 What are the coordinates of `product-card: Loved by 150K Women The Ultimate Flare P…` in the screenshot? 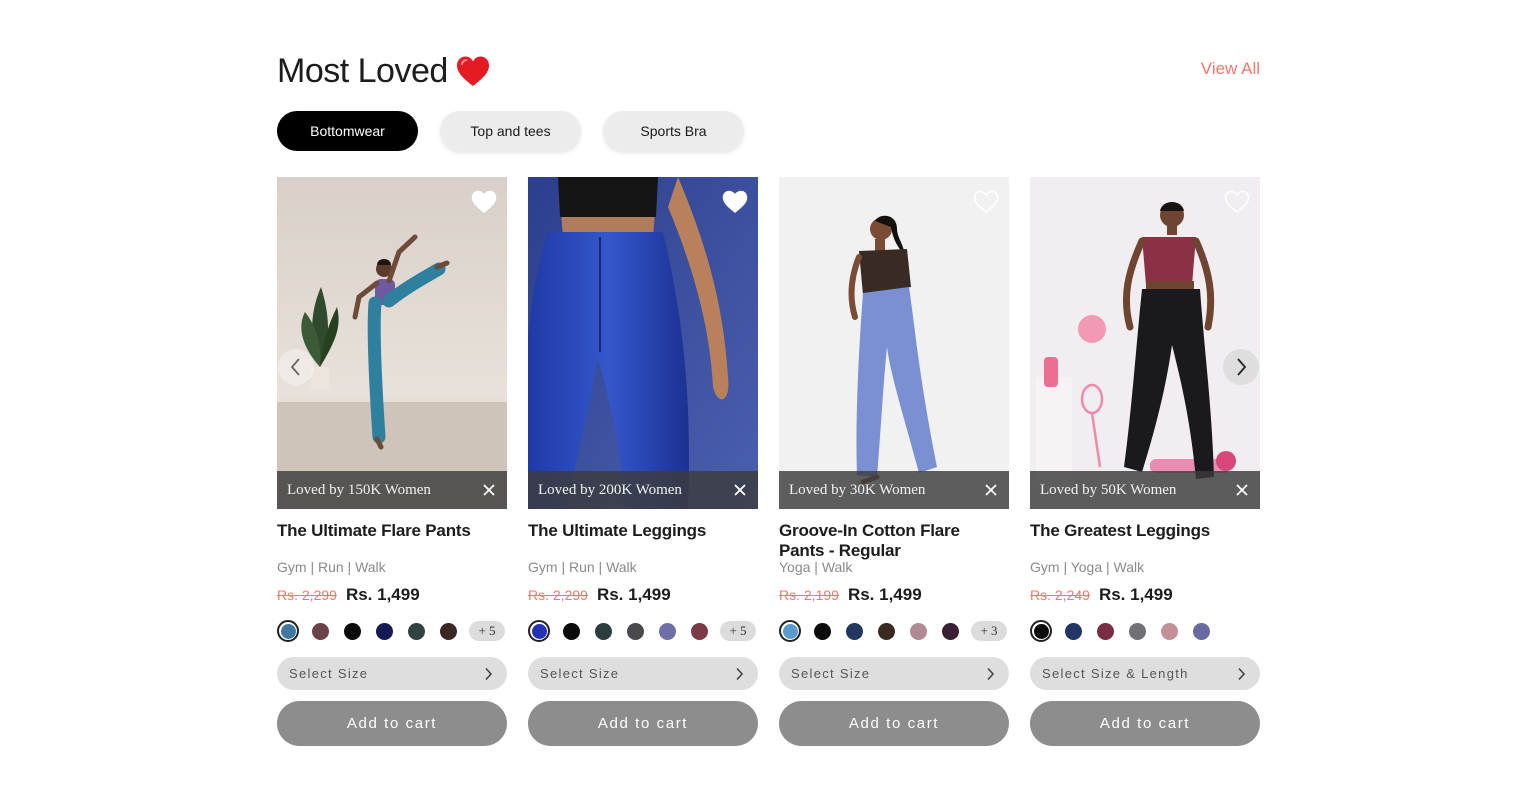 It's located at (392, 461).